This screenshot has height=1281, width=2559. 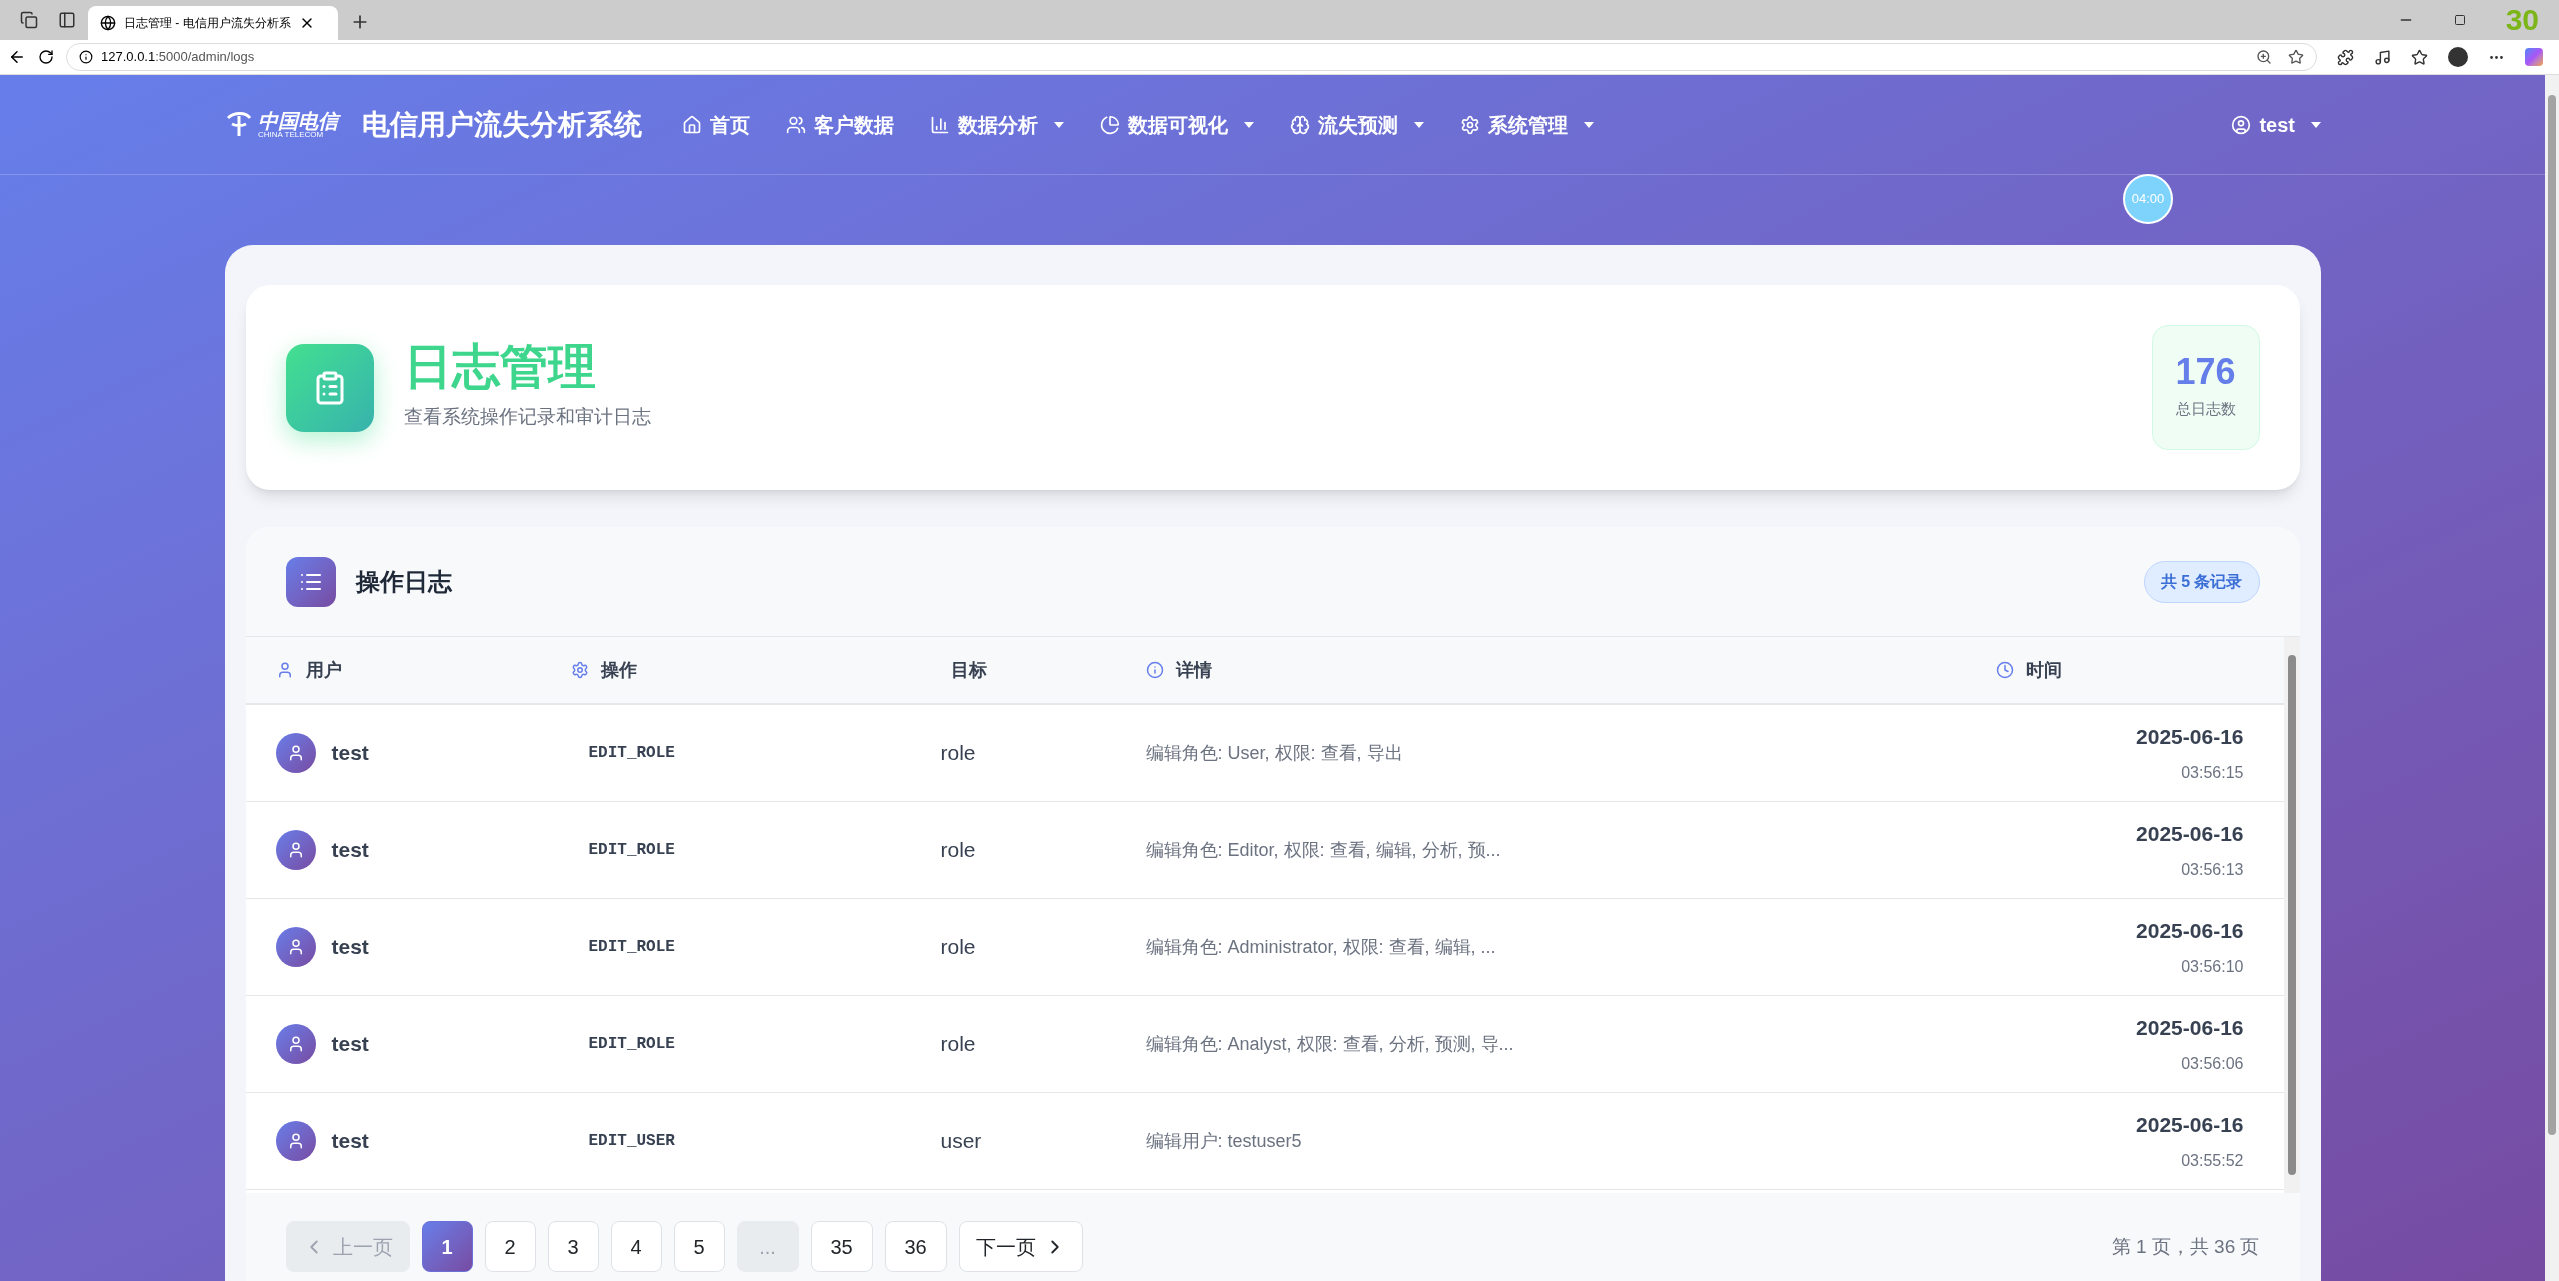 I want to click on frame-rate-counter: 30, so click(x=2522, y=20).